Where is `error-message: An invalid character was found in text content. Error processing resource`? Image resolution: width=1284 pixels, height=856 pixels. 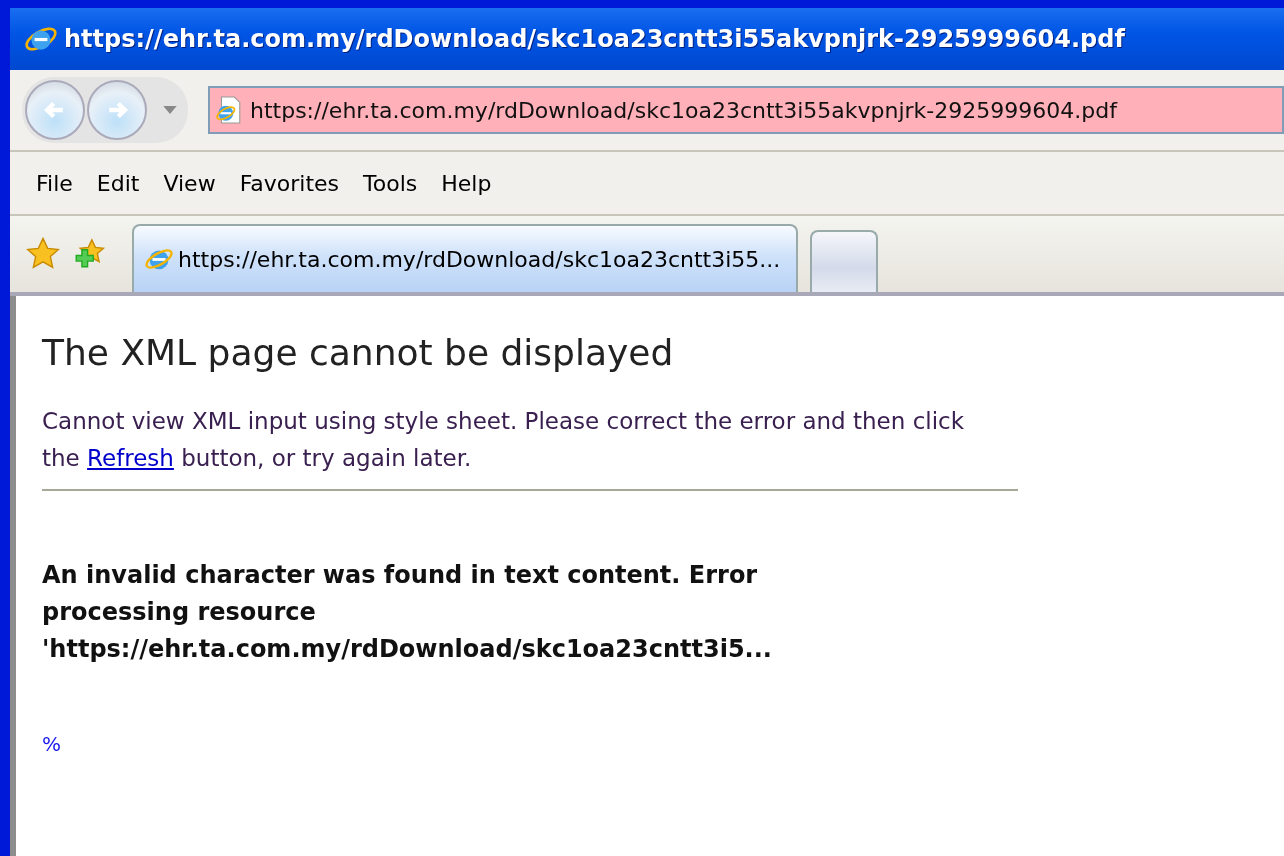
error-message: An invalid character was found in text content. Error processing resource is located at coordinates (400, 594).